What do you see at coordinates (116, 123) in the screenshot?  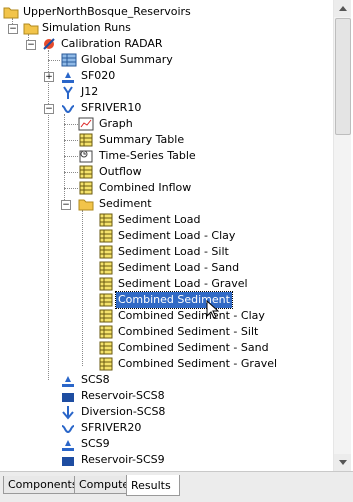 I see `tree-item-label: Graph` at bounding box center [116, 123].